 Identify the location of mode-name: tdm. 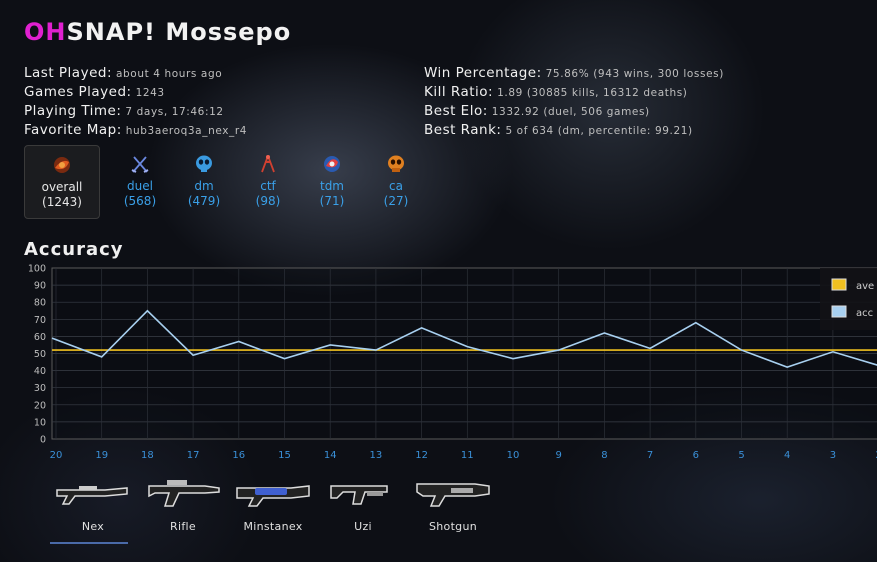
(331, 186).